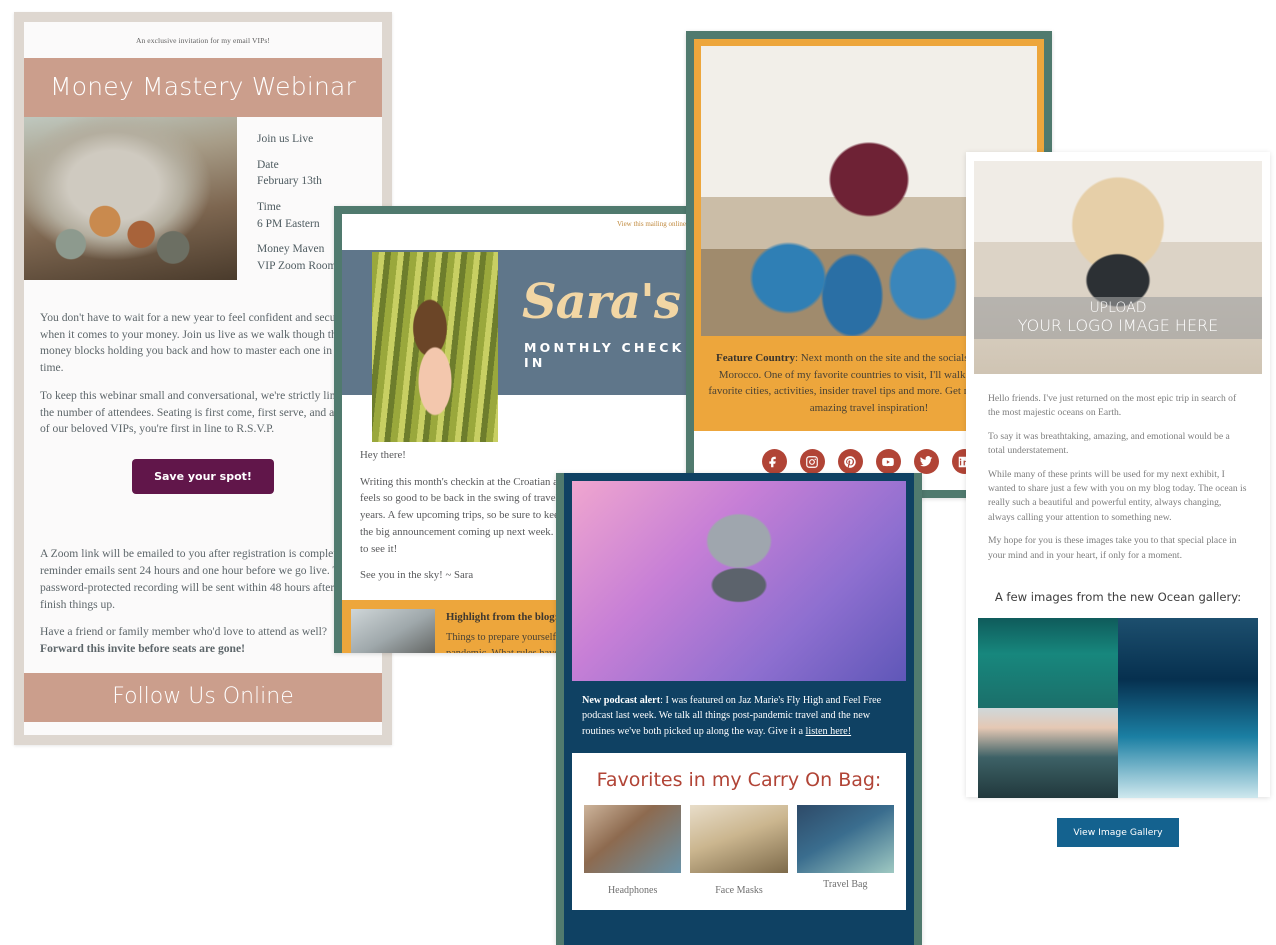 This screenshot has height=945, width=1276. Describe the element at coordinates (739, 581) in the screenshot. I see `microphone-image` at that location.